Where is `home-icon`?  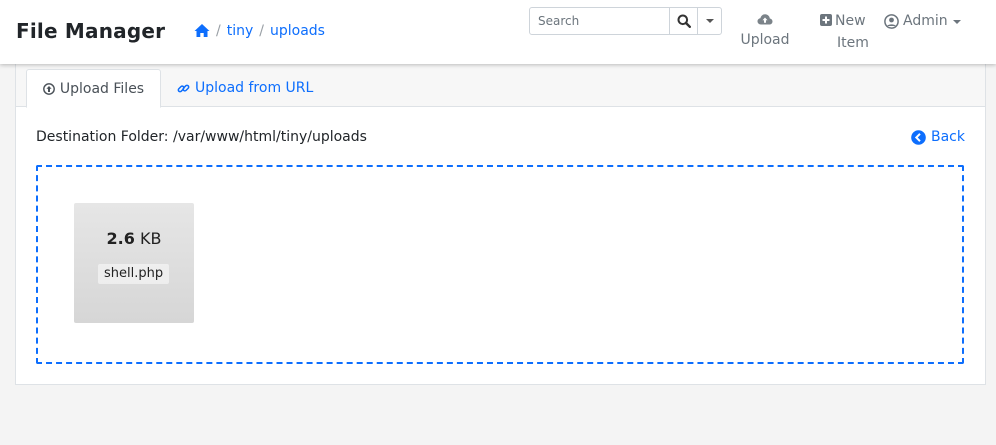 home-icon is located at coordinates (202, 31).